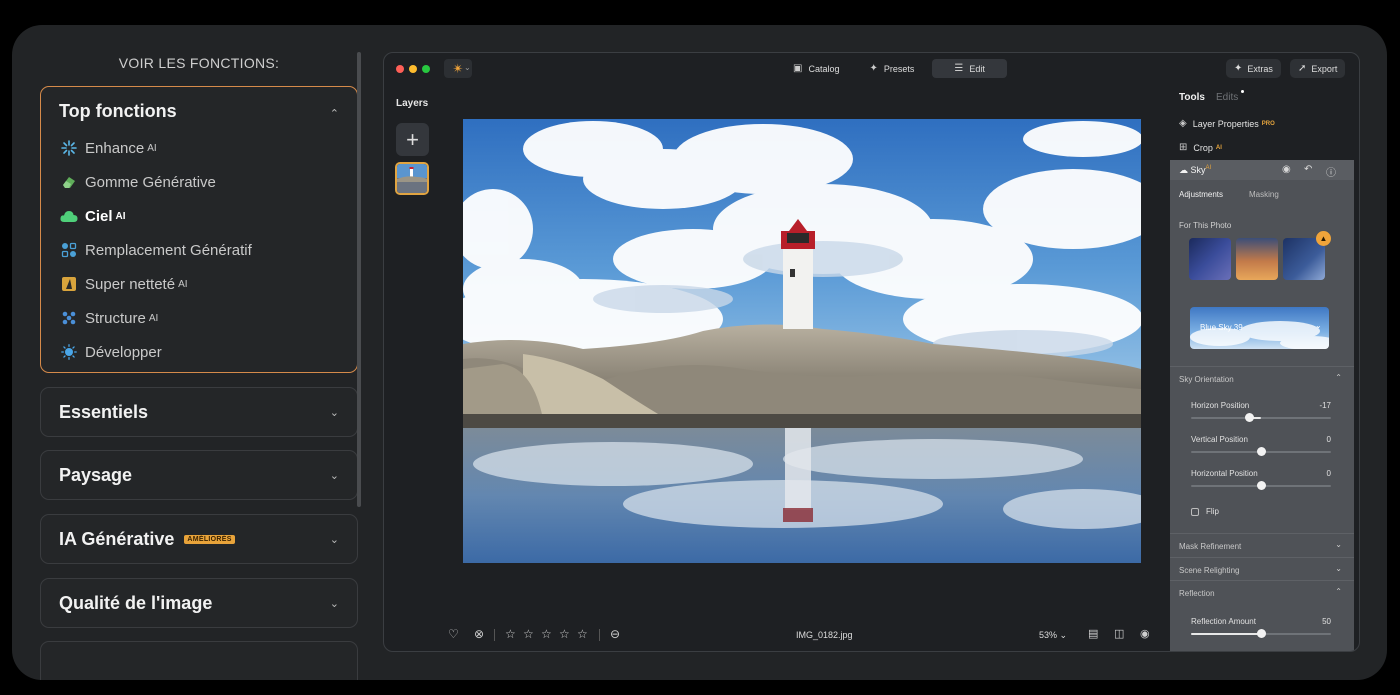 The height and width of the screenshot is (695, 1400). I want to click on layer-properties-item: ◈ Layer Properties PRO, so click(1227, 123).